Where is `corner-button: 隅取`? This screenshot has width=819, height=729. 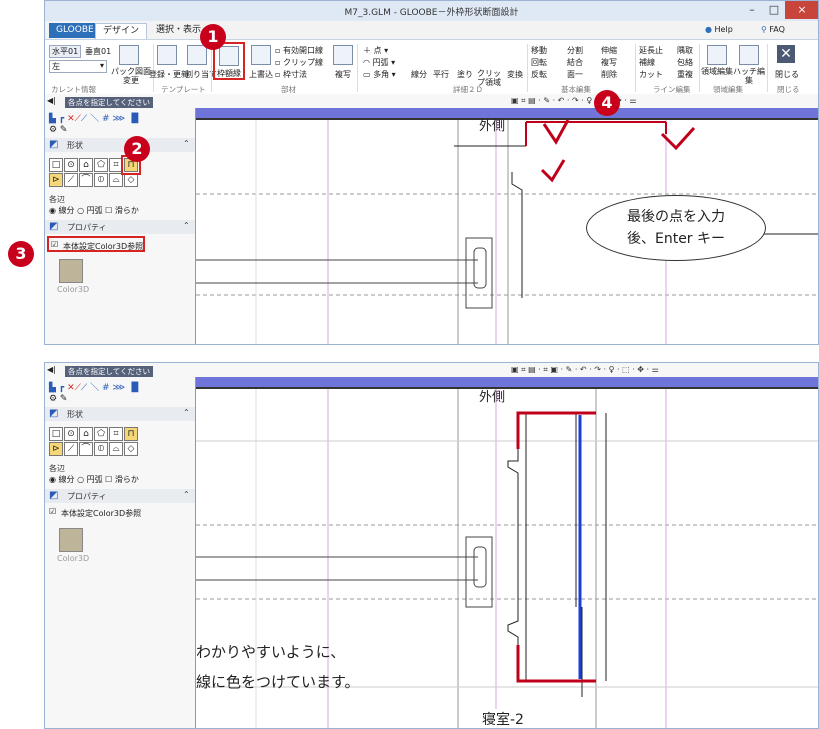 corner-button: 隅取 is located at coordinates (685, 50).